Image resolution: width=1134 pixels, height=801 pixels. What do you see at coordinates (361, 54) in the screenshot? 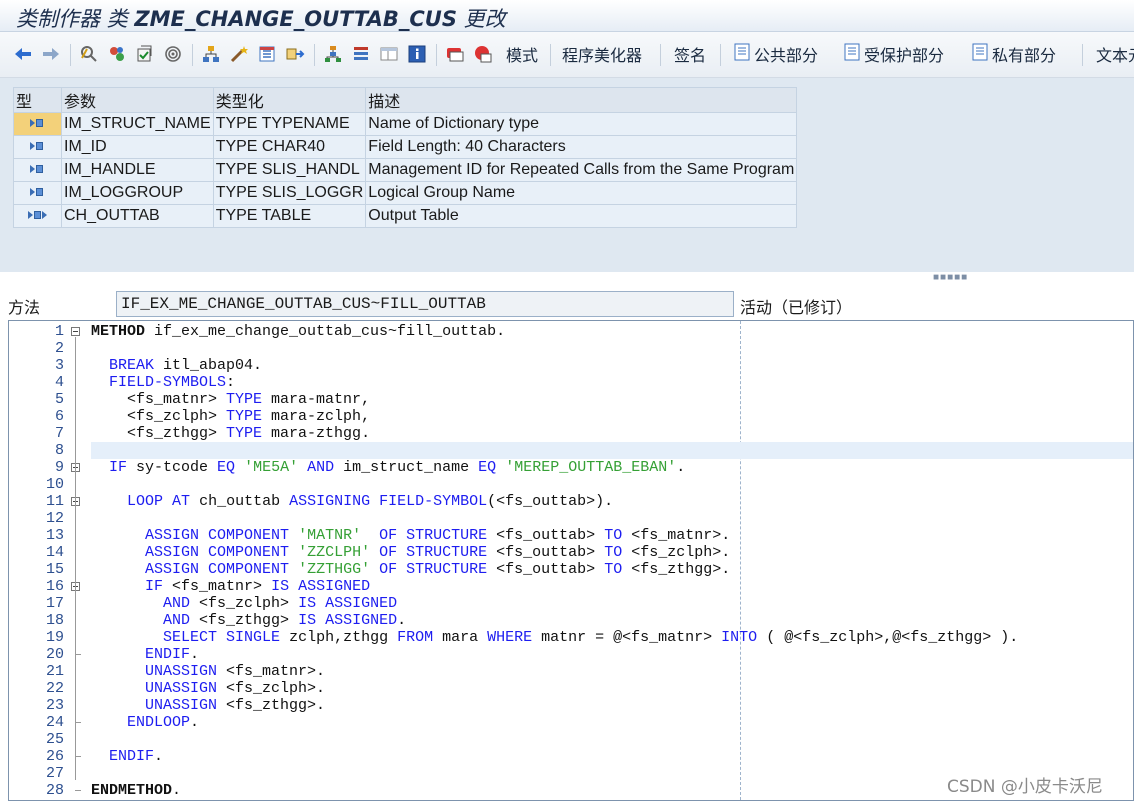
I see `stack-icon` at bounding box center [361, 54].